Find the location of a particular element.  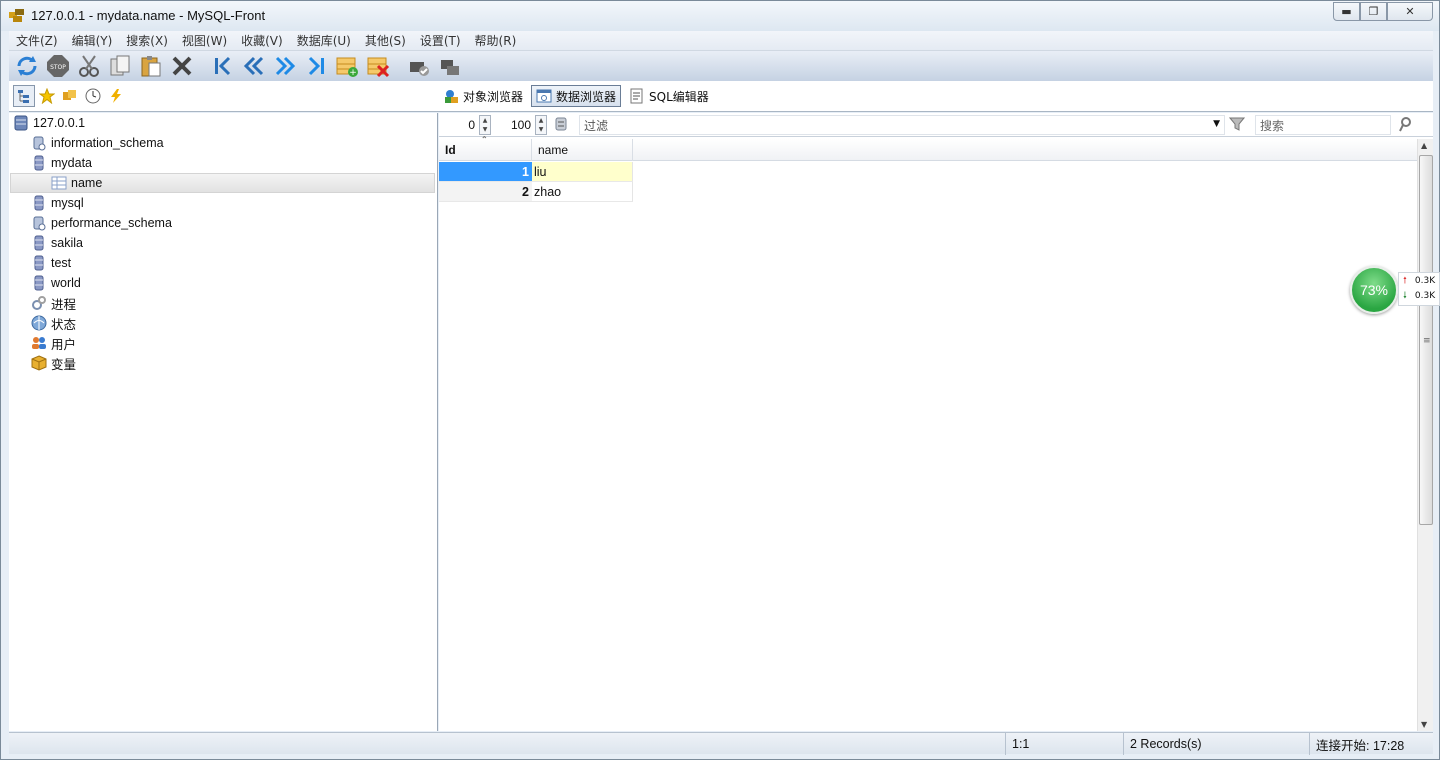

tree-item-test: test is located at coordinates (51, 263).